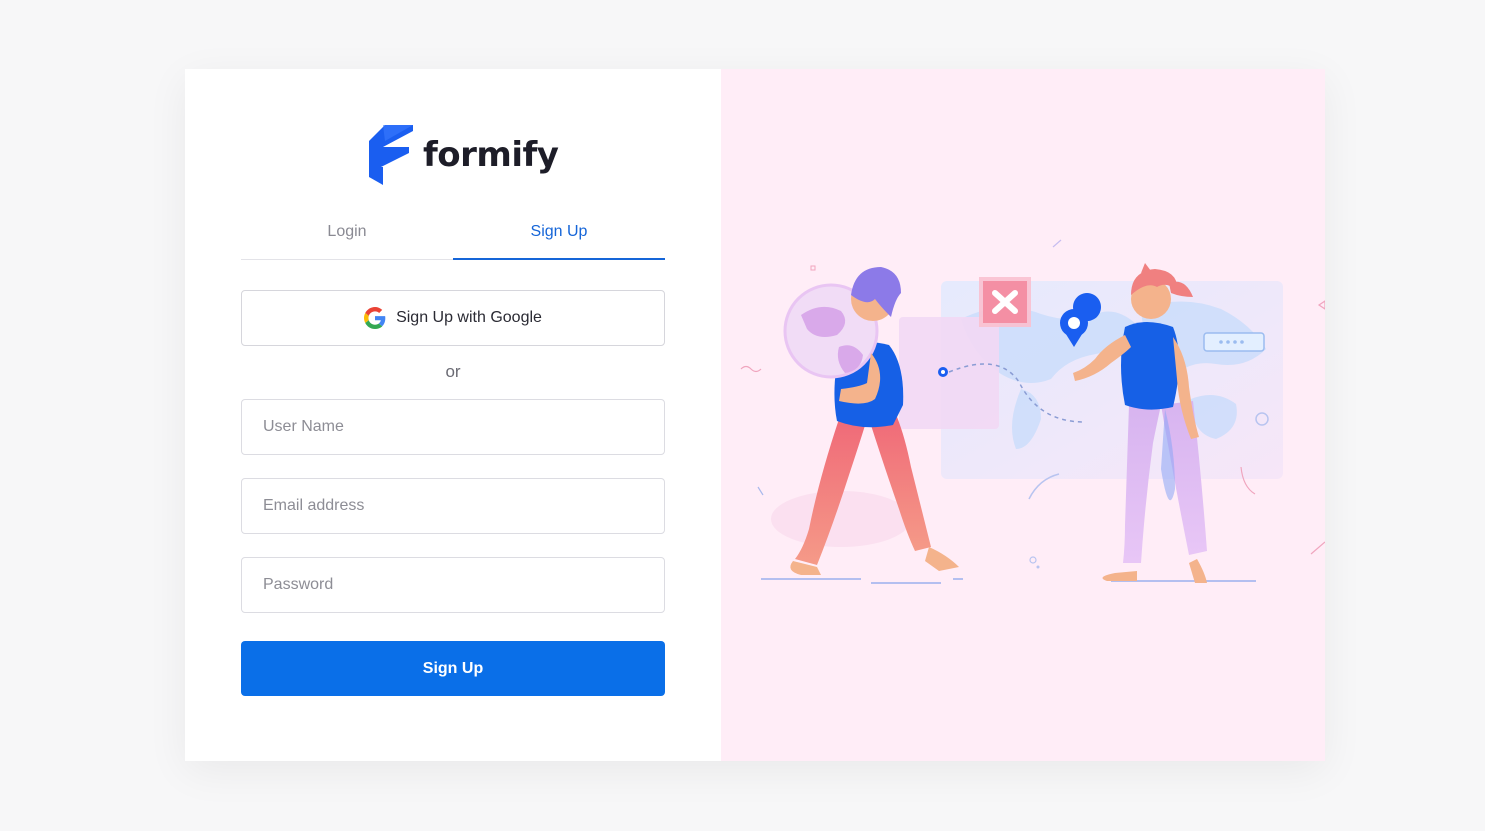 This screenshot has width=1485, height=831. Describe the element at coordinates (491, 155) in the screenshot. I see `brand-name: formify` at that location.